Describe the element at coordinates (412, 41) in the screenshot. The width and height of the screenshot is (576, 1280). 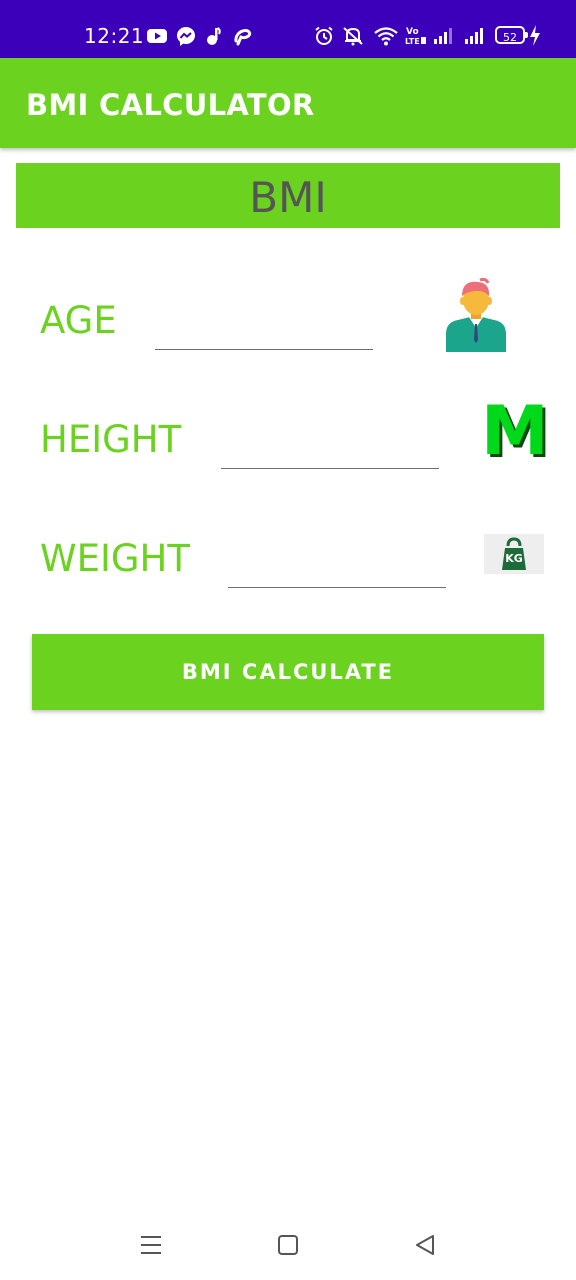
I see `svg-text: LTE` at that location.